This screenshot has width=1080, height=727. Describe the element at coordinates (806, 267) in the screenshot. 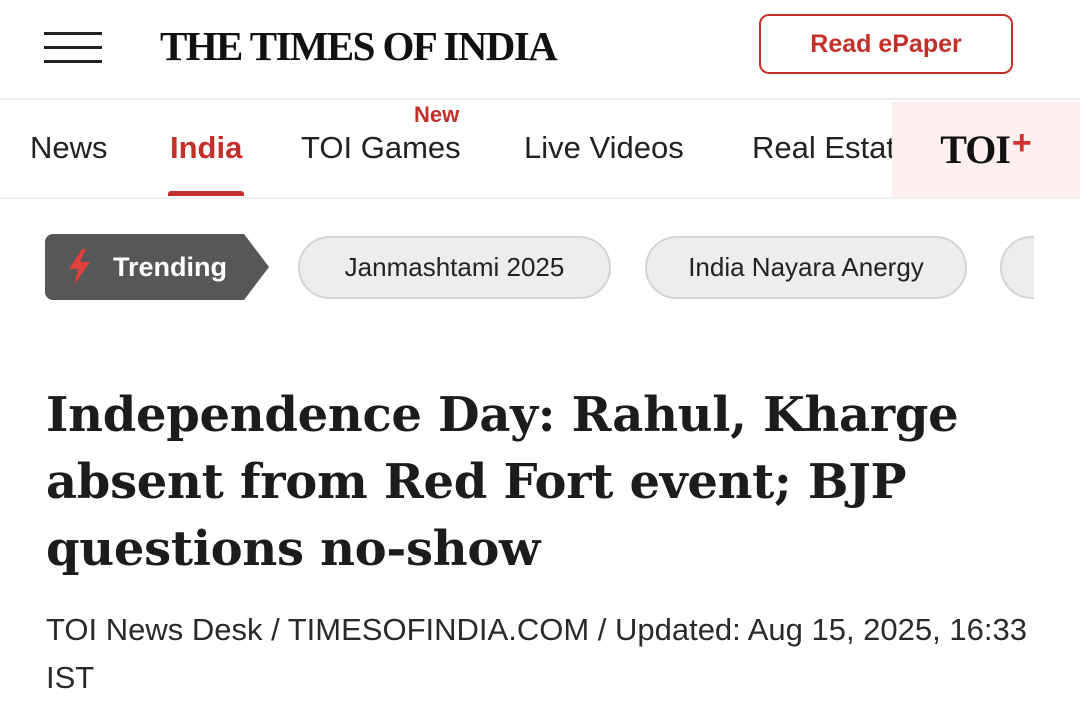

I see `trending-chip: India Nayara Anergy` at that location.